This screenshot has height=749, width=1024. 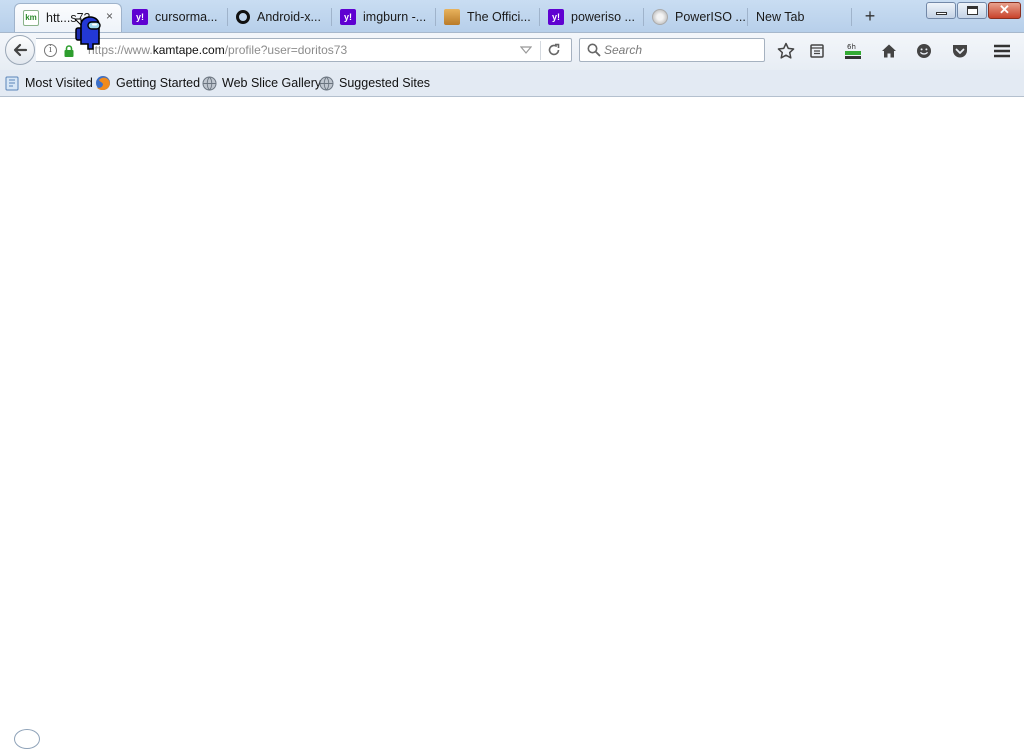 I want to click on download-button: 6h, so click(x=853, y=51).